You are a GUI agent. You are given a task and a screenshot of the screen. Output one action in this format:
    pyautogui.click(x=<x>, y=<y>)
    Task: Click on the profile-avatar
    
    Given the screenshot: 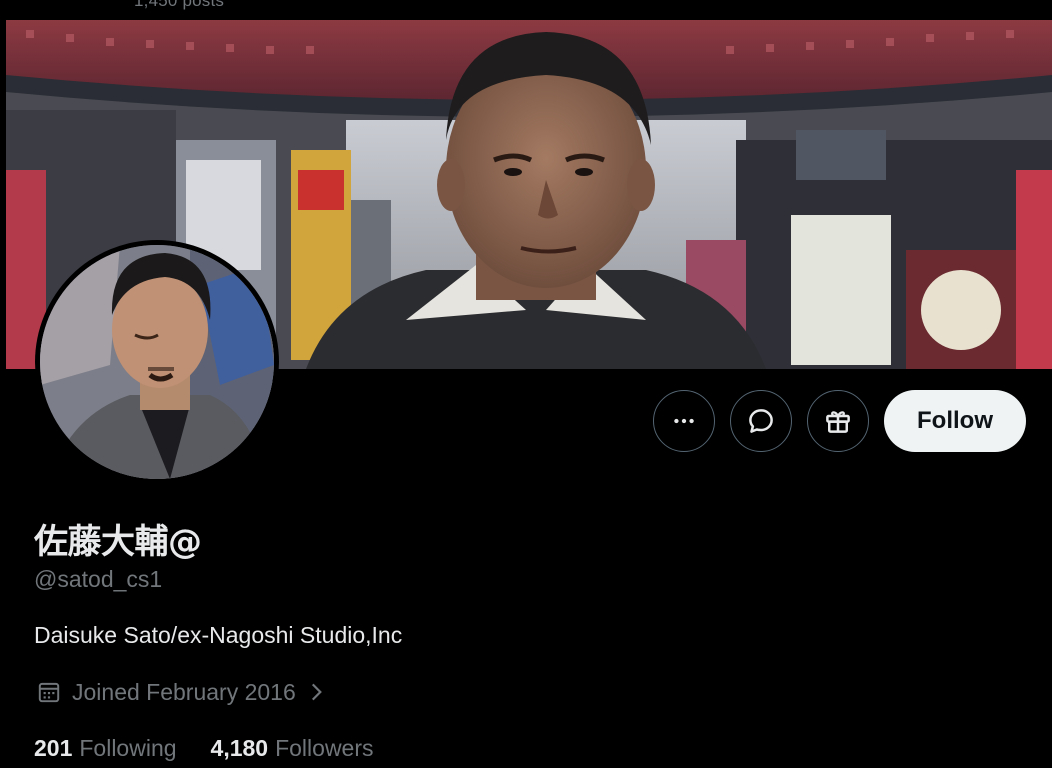 What is the action you would take?
    pyautogui.click(x=157, y=362)
    